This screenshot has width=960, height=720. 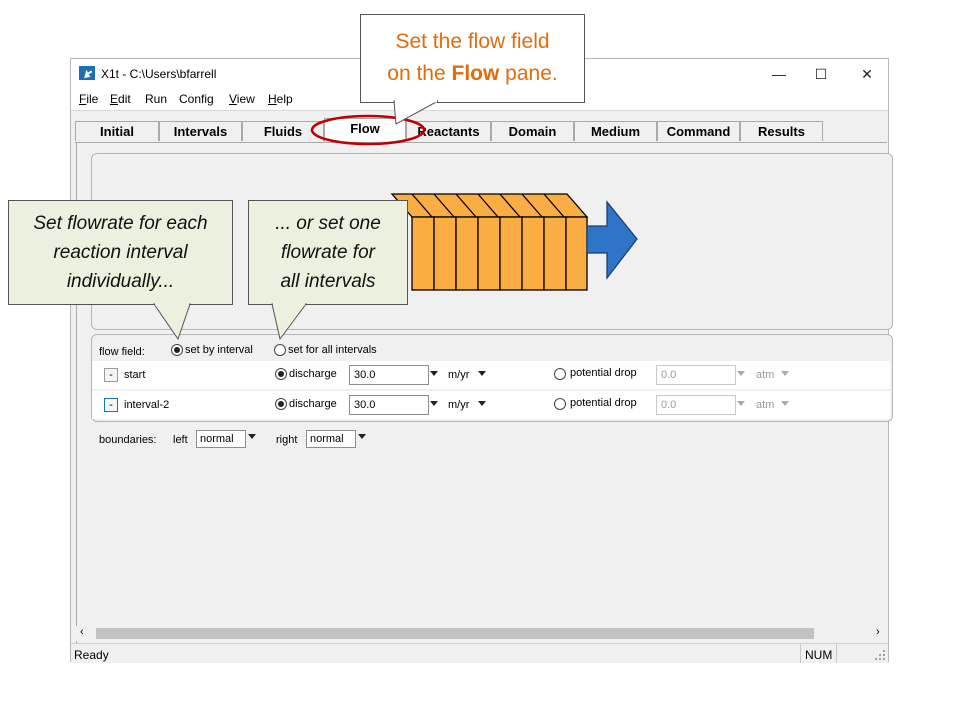 What do you see at coordinates (332, 350) in the screenshot?
I see `radio-set-for-all-label: set for all intervals` at bounding box center [332, 350].